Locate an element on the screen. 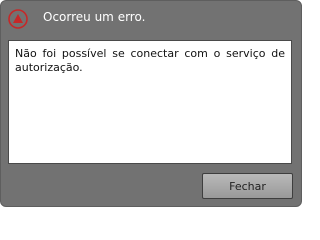  dialog-header: Ocorreu um erro. is located at coordinates (151, 19).